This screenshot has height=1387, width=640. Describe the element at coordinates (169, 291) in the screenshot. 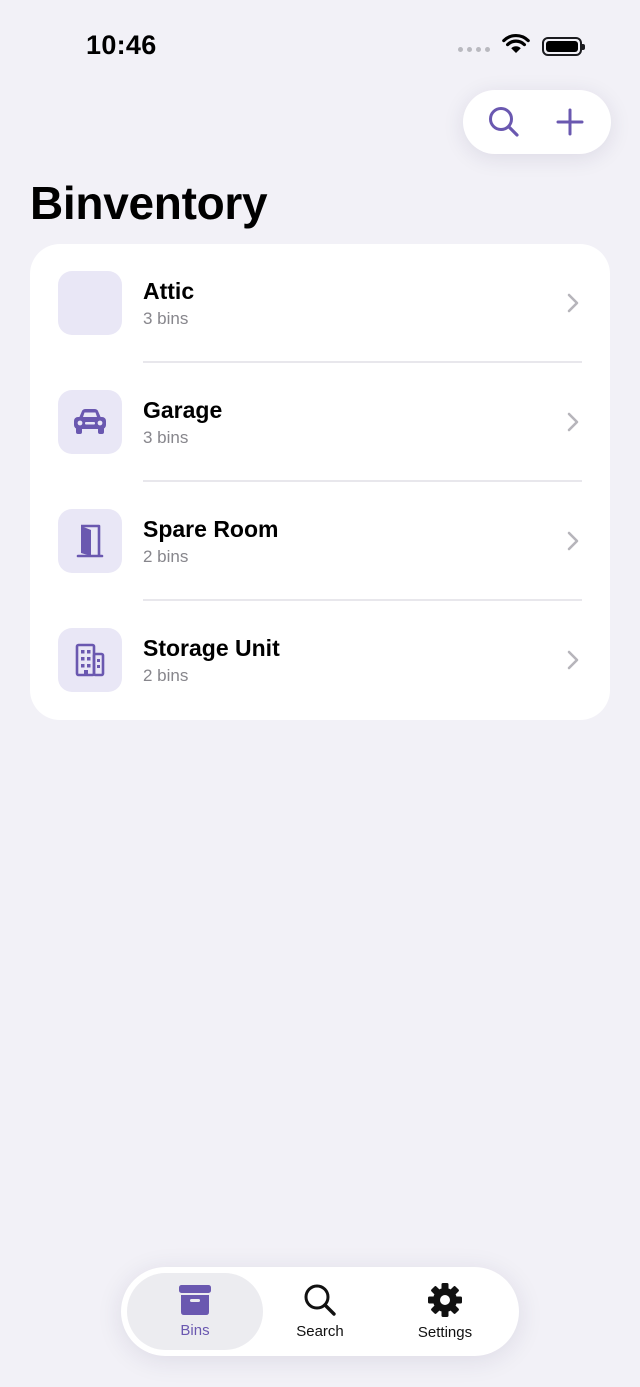

I see `location-name: Attic` at that location.